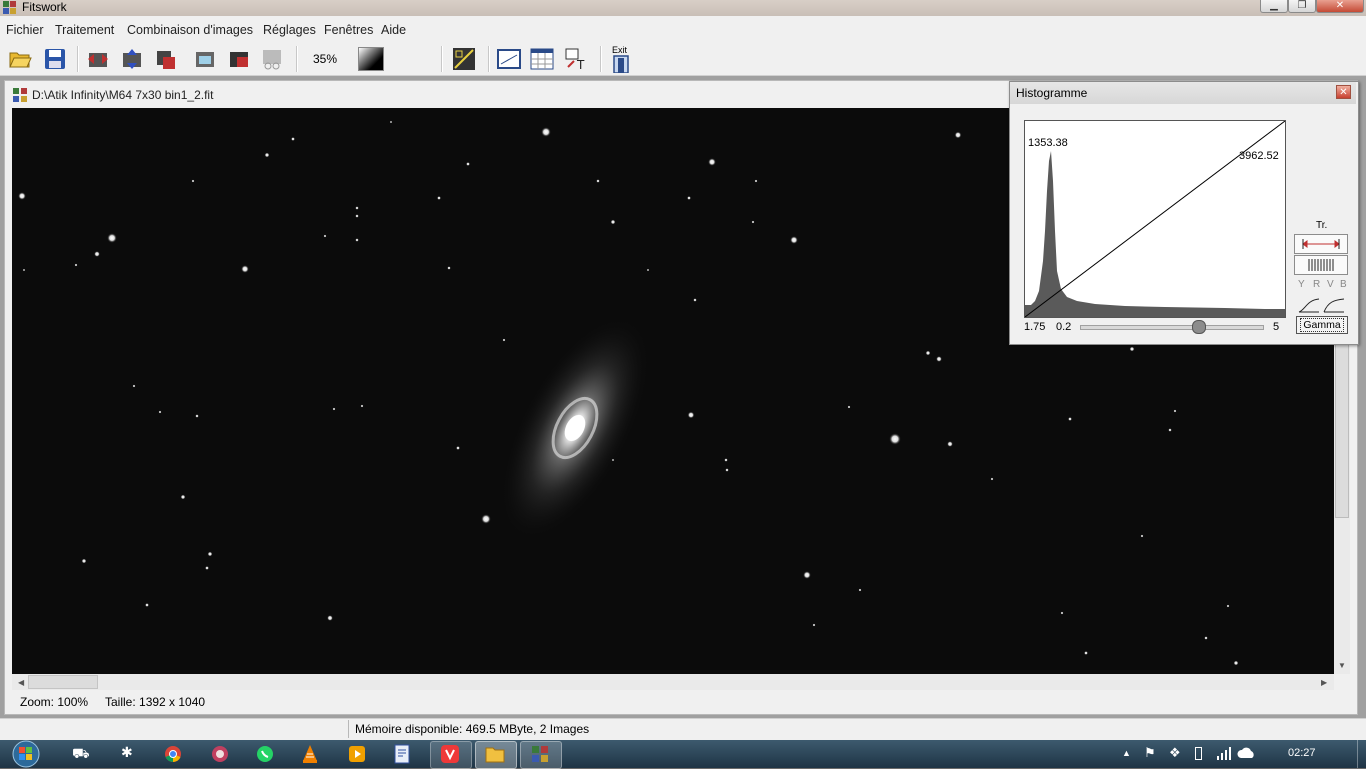 This screenshot has height=769, width=1366. What do you see at coordinates (1334, 305) in the screenshot?
I see `curve-type-2-icon` at bounding box center [1334, 305].